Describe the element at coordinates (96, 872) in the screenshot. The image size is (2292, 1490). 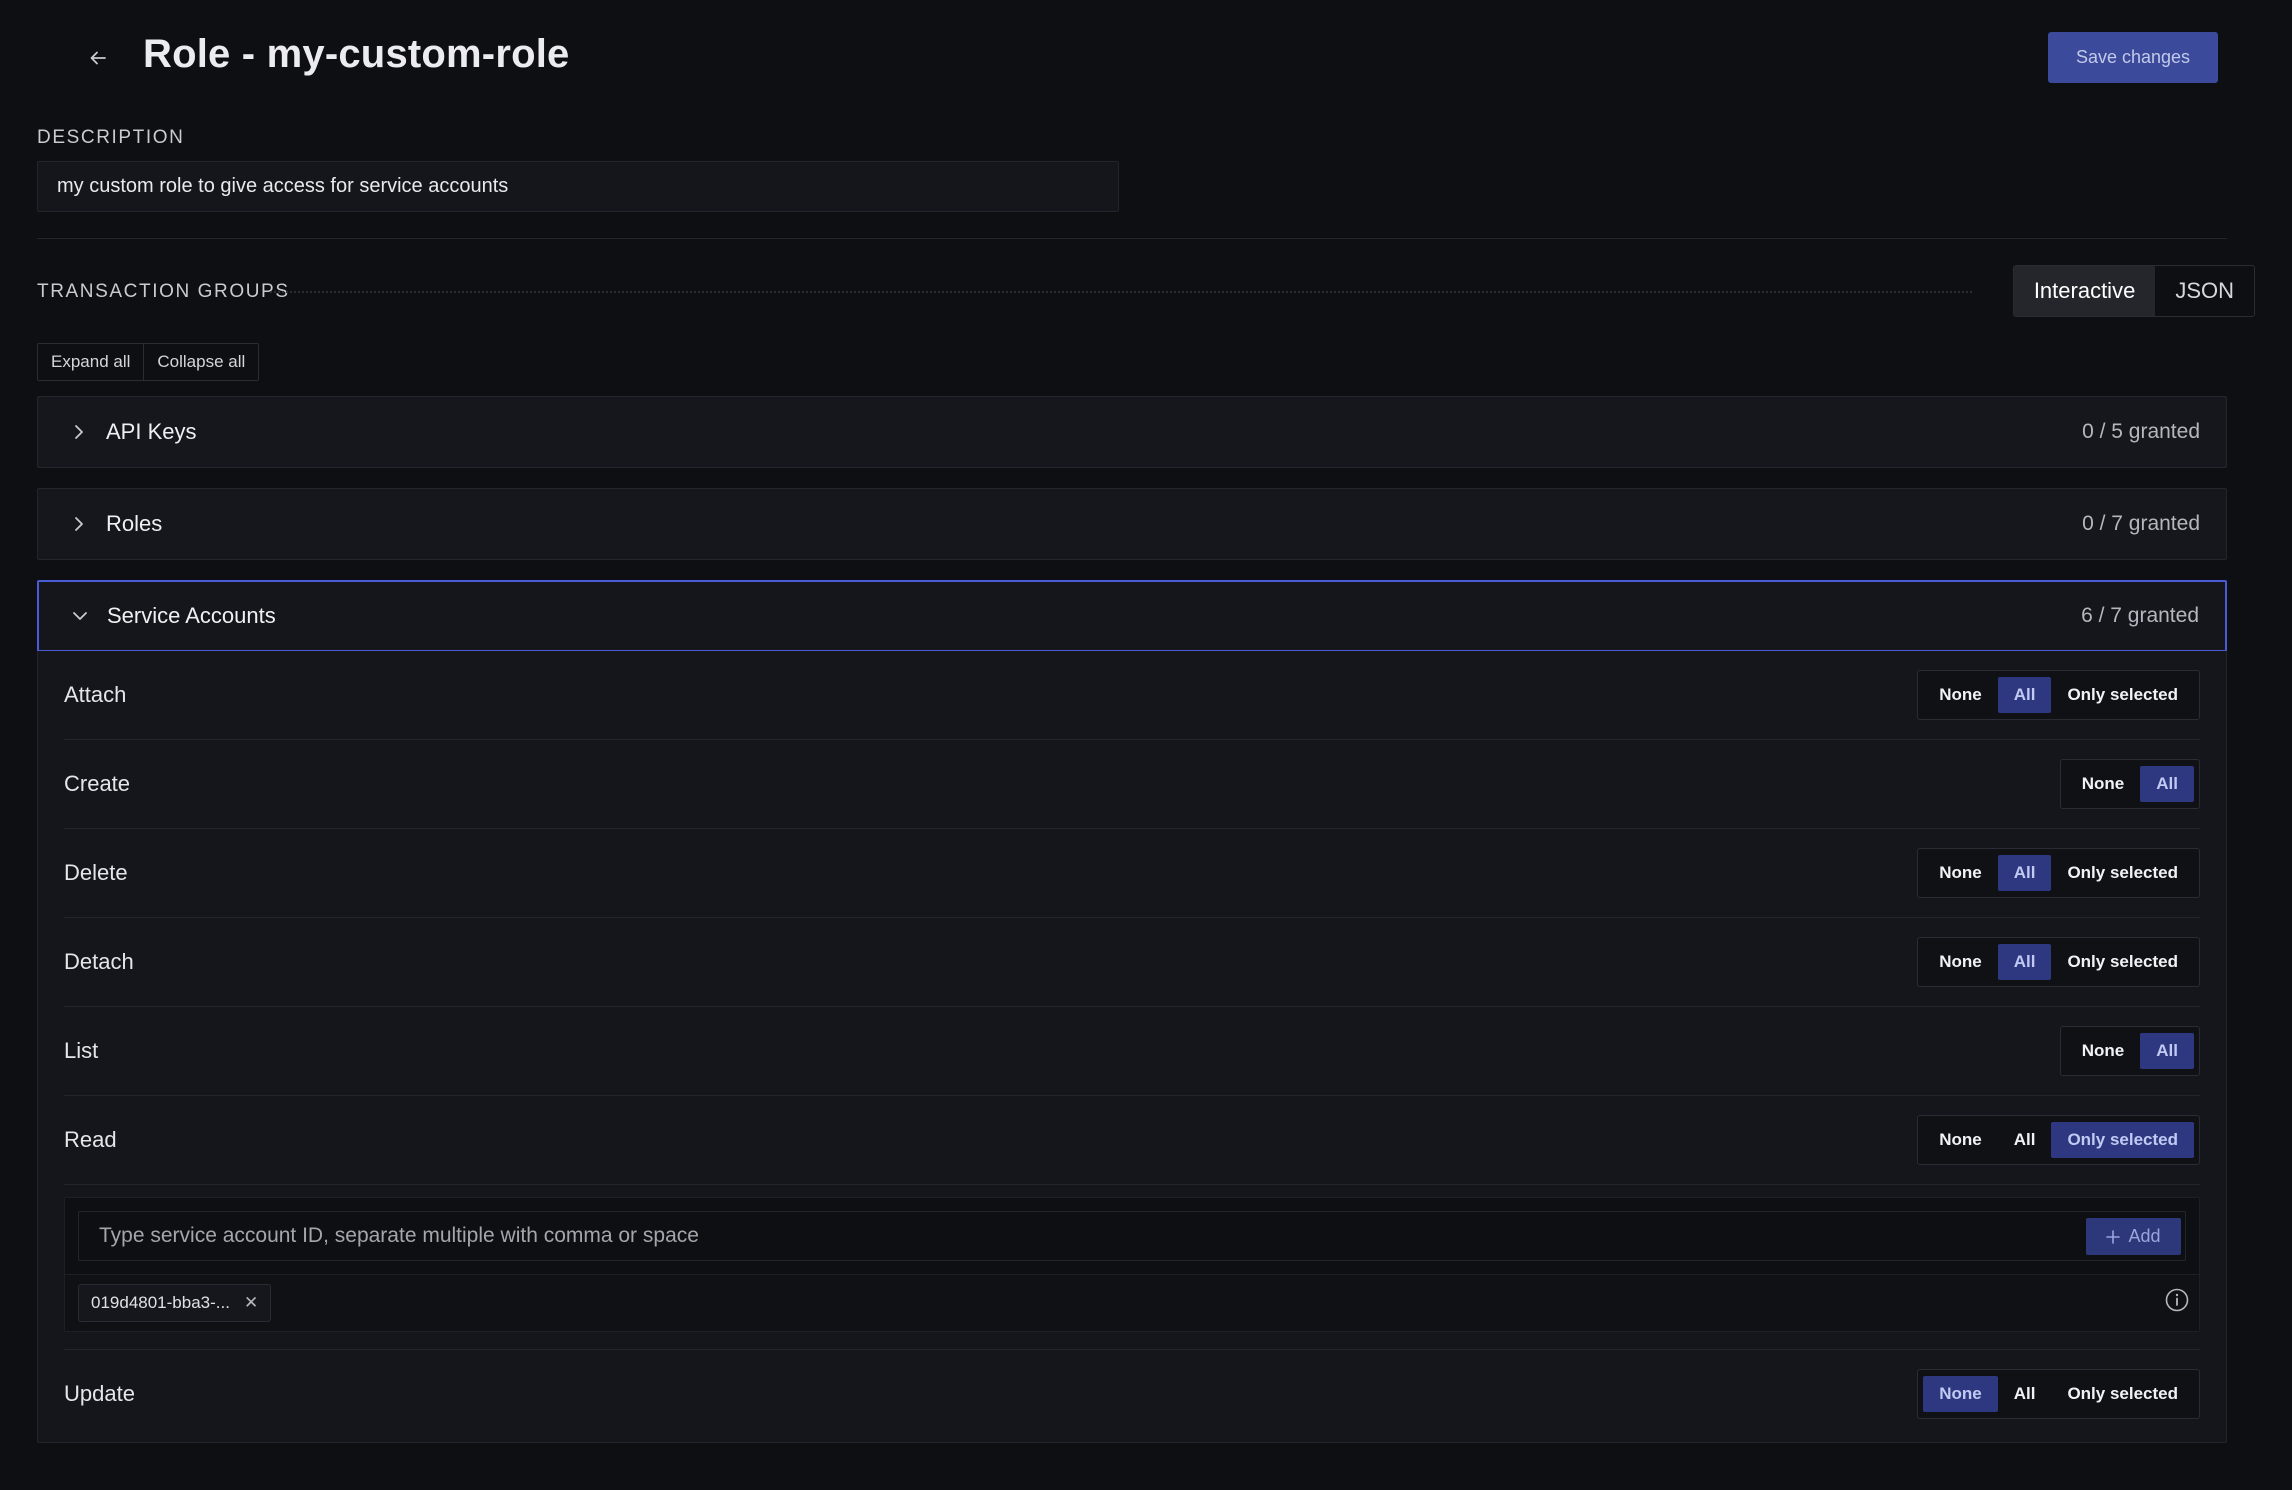
I see `permission-name: Delete` at that location.